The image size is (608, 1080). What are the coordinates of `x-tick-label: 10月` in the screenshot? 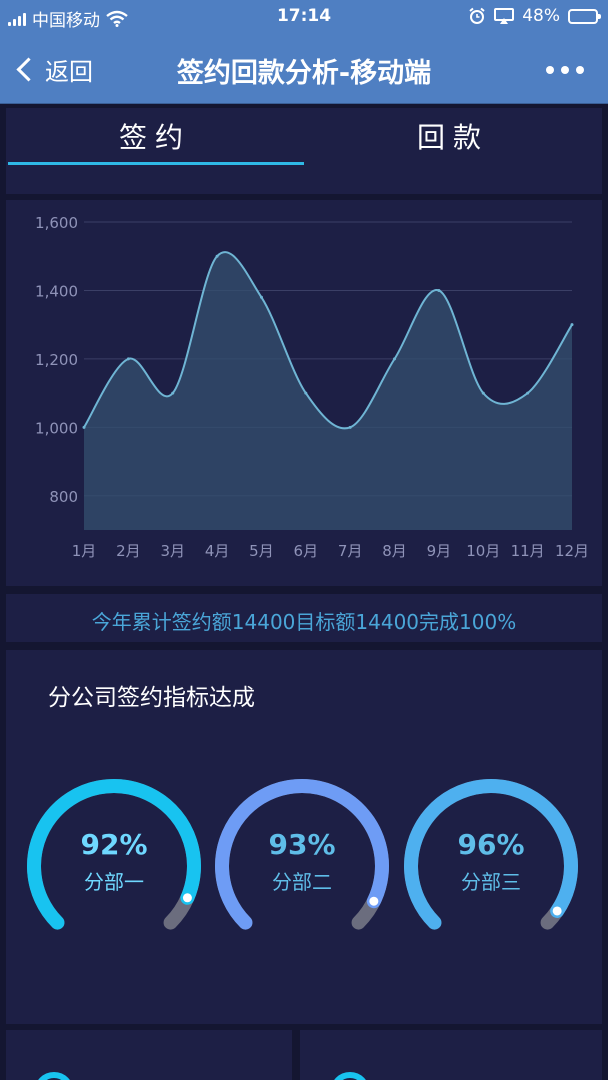 It's located at (483, 551).